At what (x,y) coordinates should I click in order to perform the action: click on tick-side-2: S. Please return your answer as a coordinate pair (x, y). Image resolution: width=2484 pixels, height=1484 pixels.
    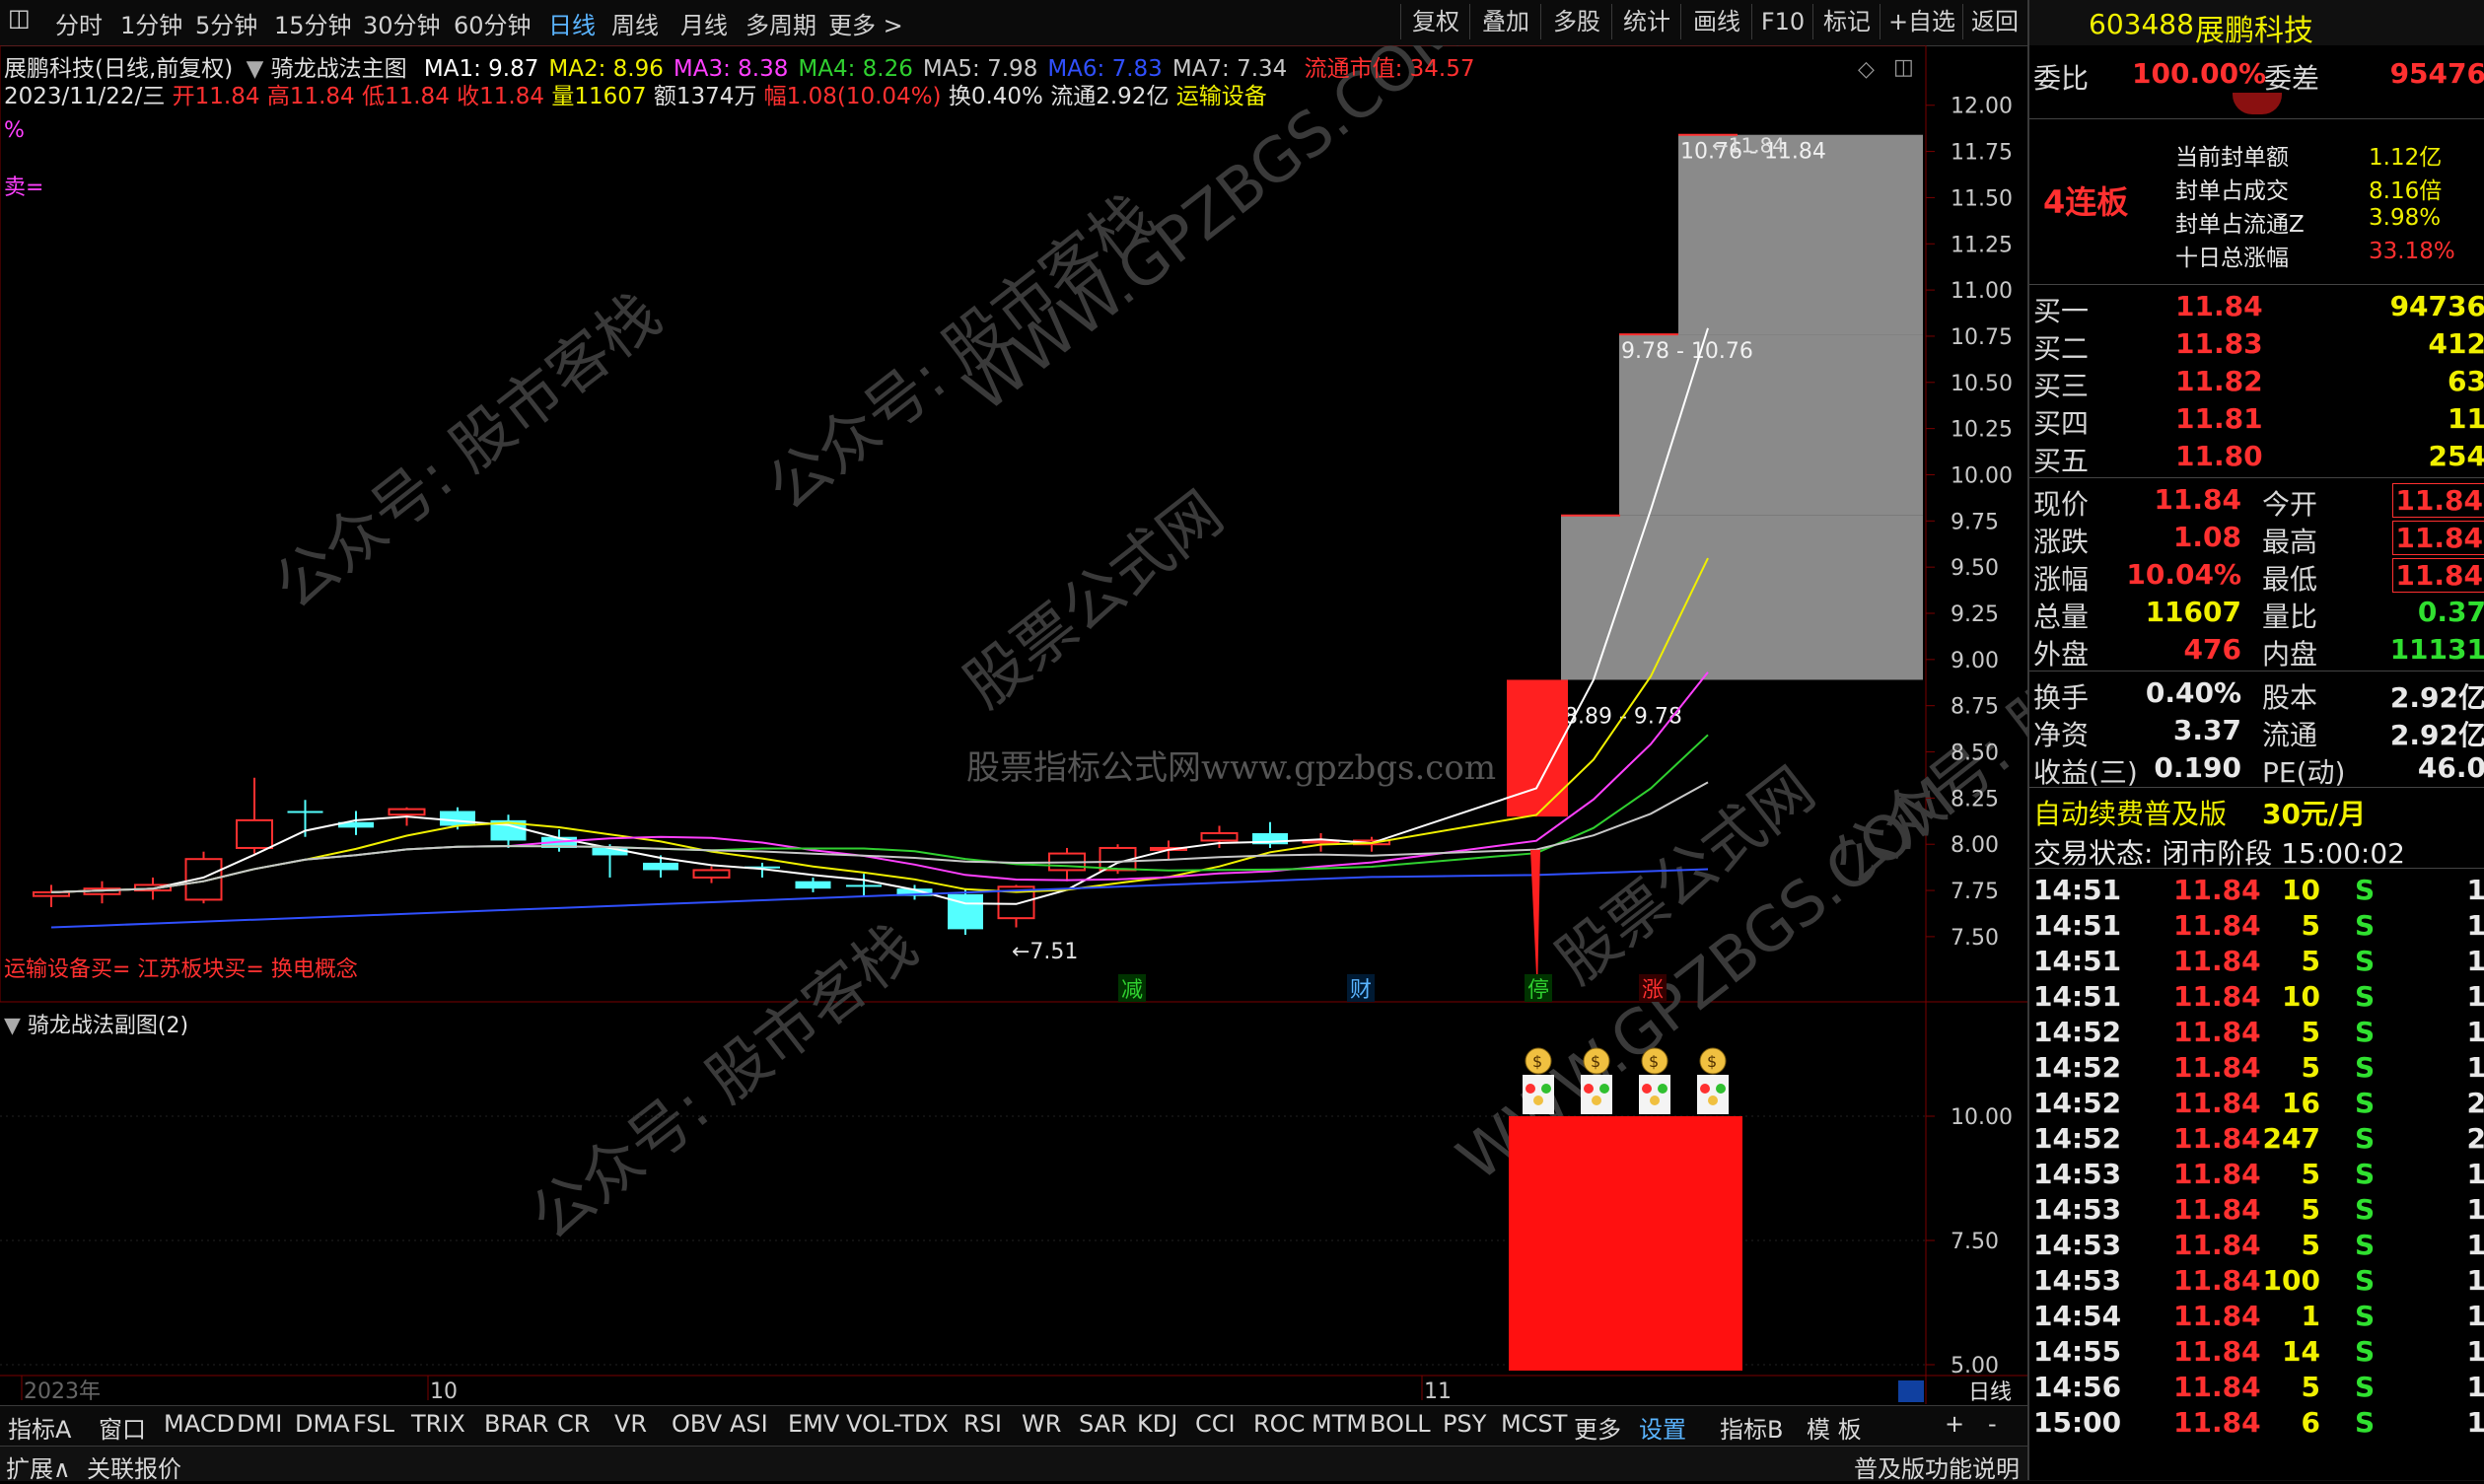
    Looking at the image, I should click on (2365, 961).